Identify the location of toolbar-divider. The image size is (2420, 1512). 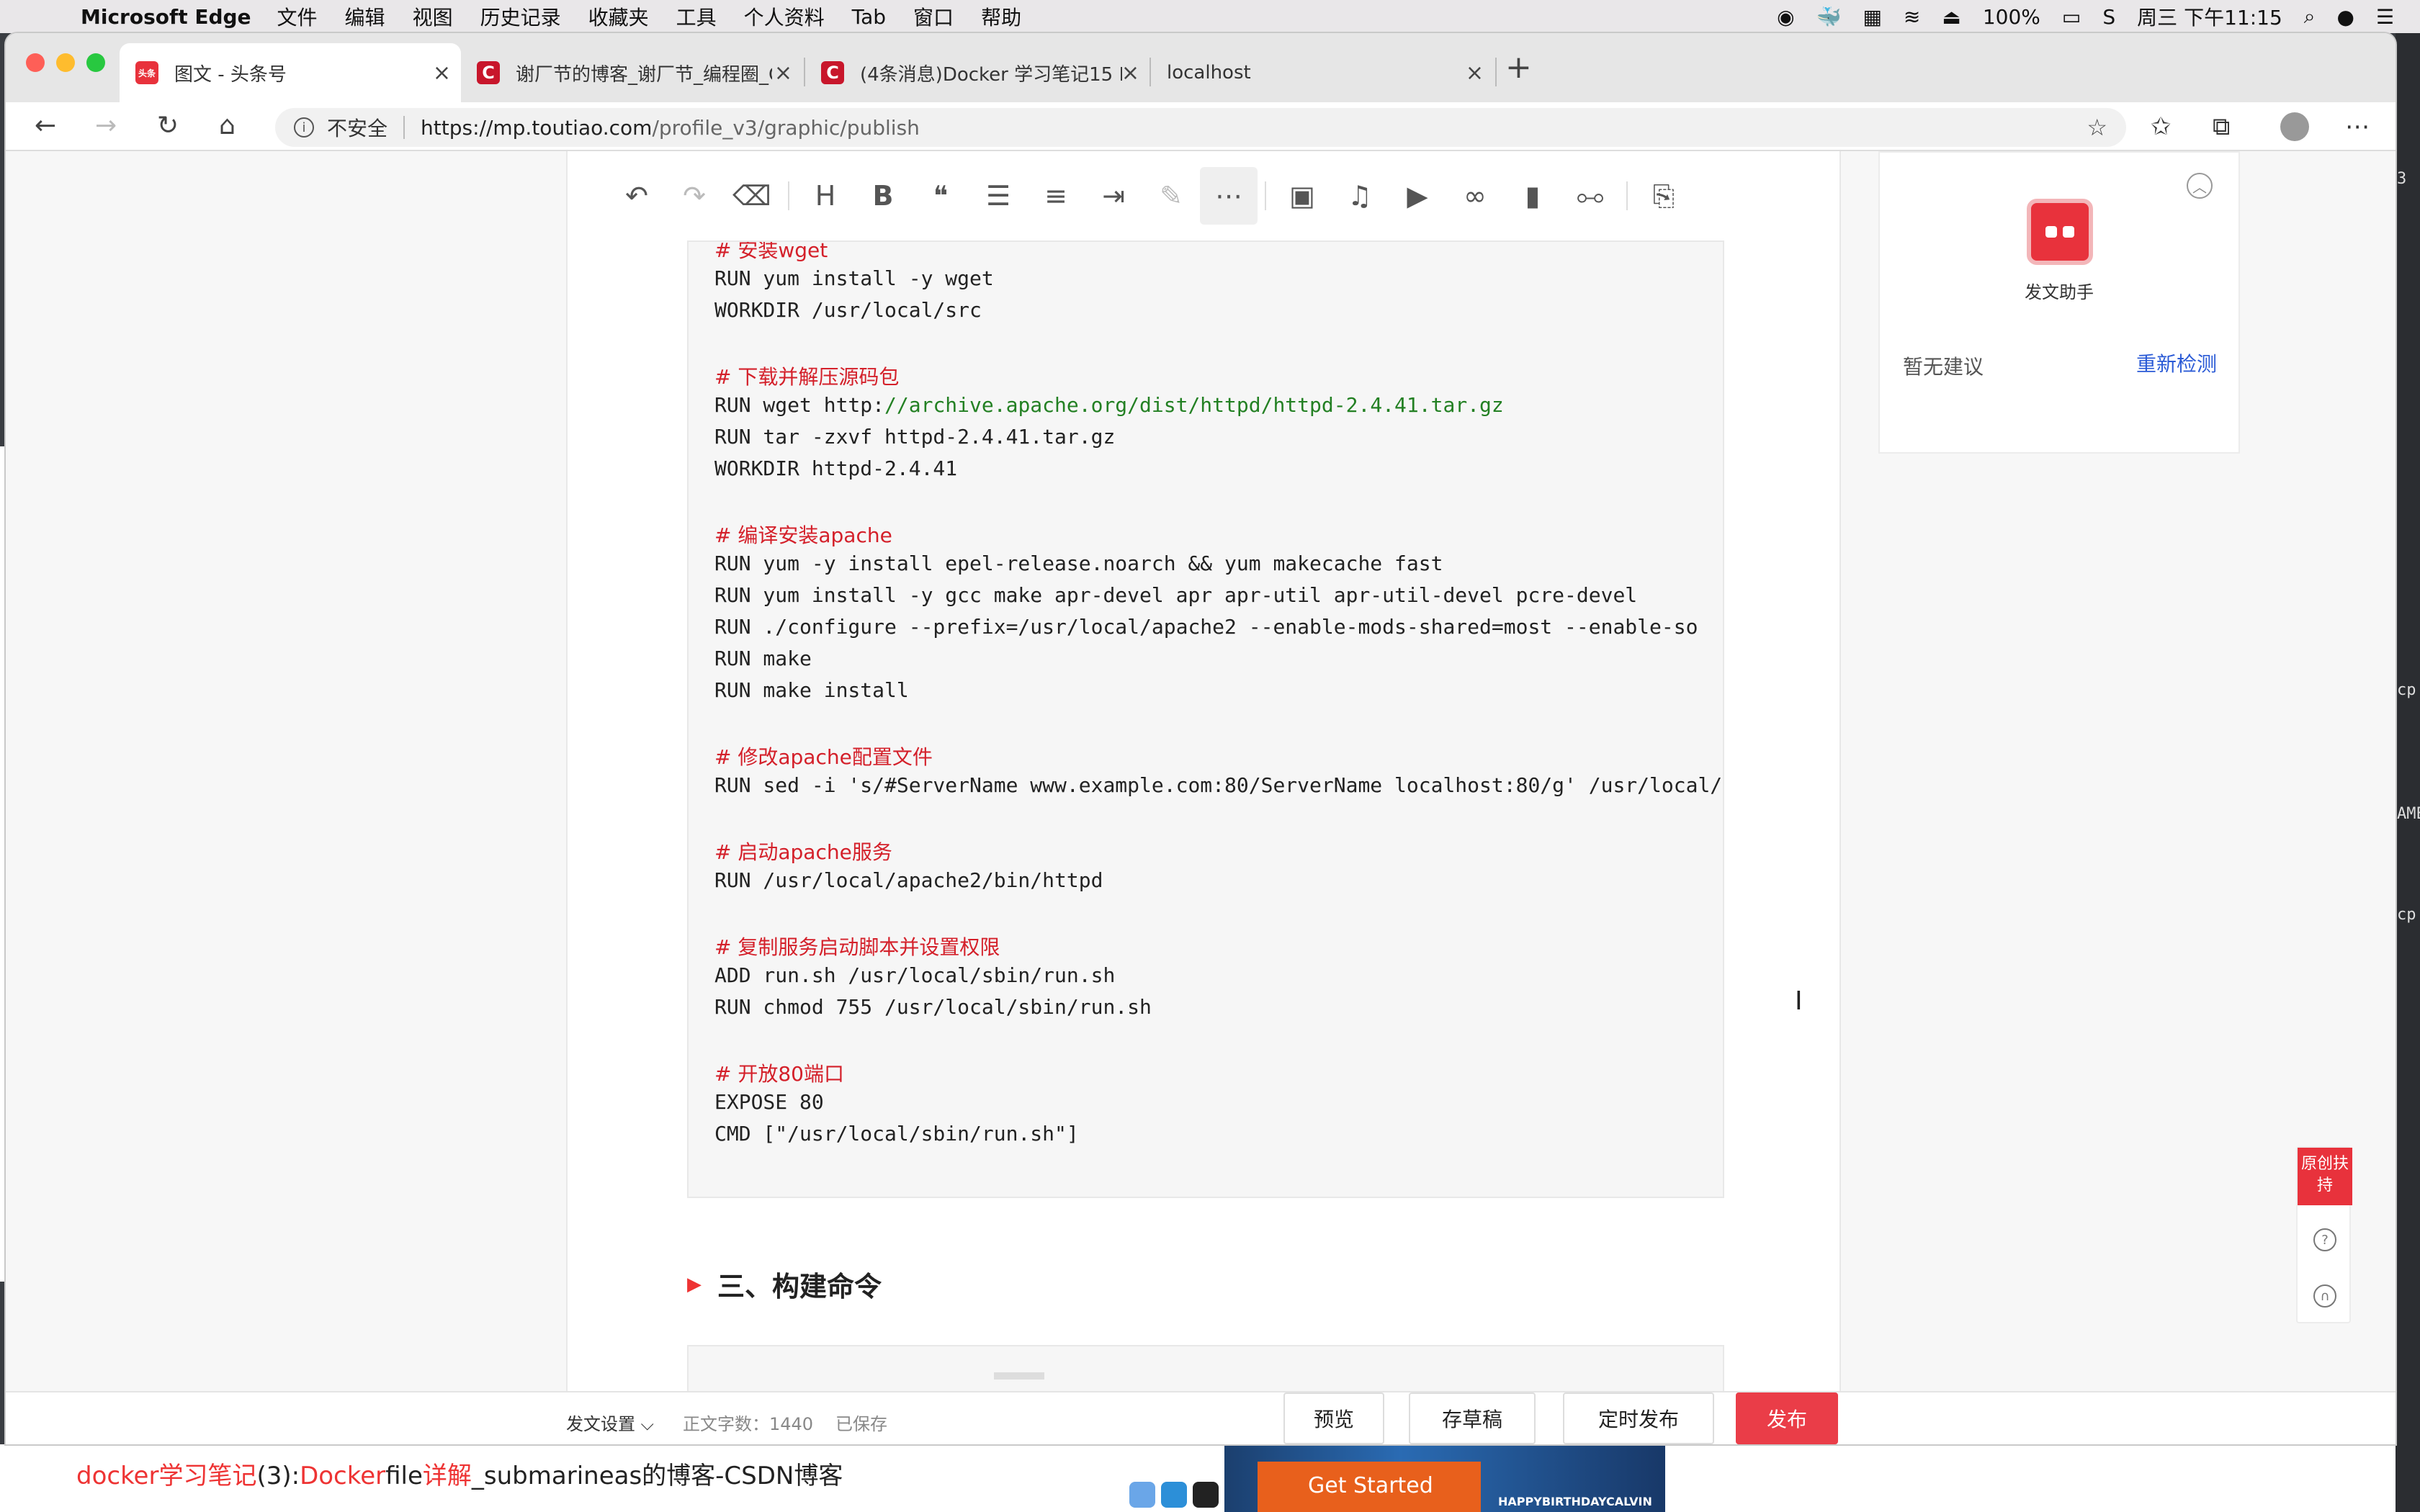
(788, 195).